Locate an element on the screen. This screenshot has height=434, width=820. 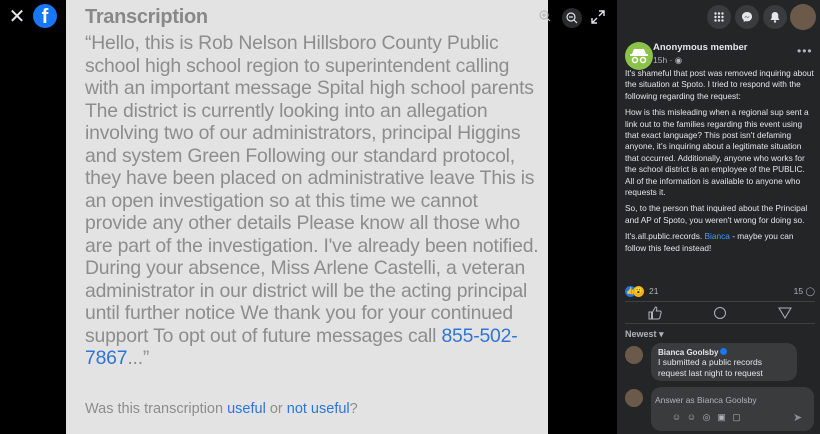
comment-sort-dropdown: Newest ▾ is located at coordinates (644, 334).